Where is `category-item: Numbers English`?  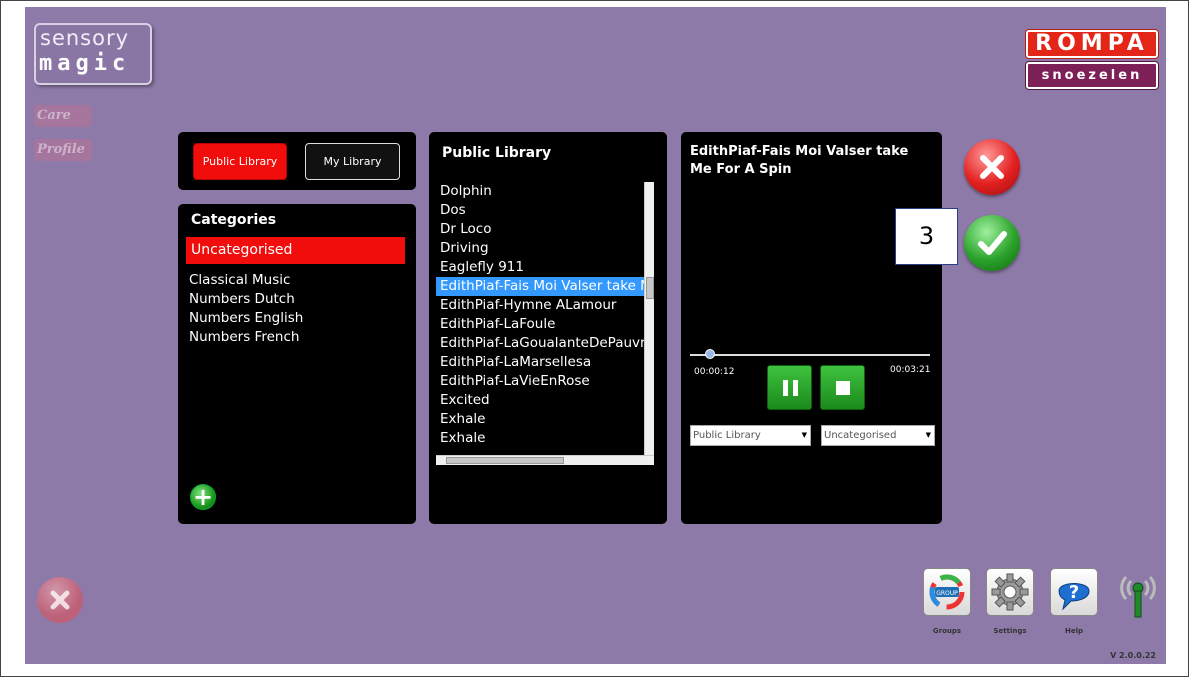
category-item: Numbers English is located at coordinates (246, 318).